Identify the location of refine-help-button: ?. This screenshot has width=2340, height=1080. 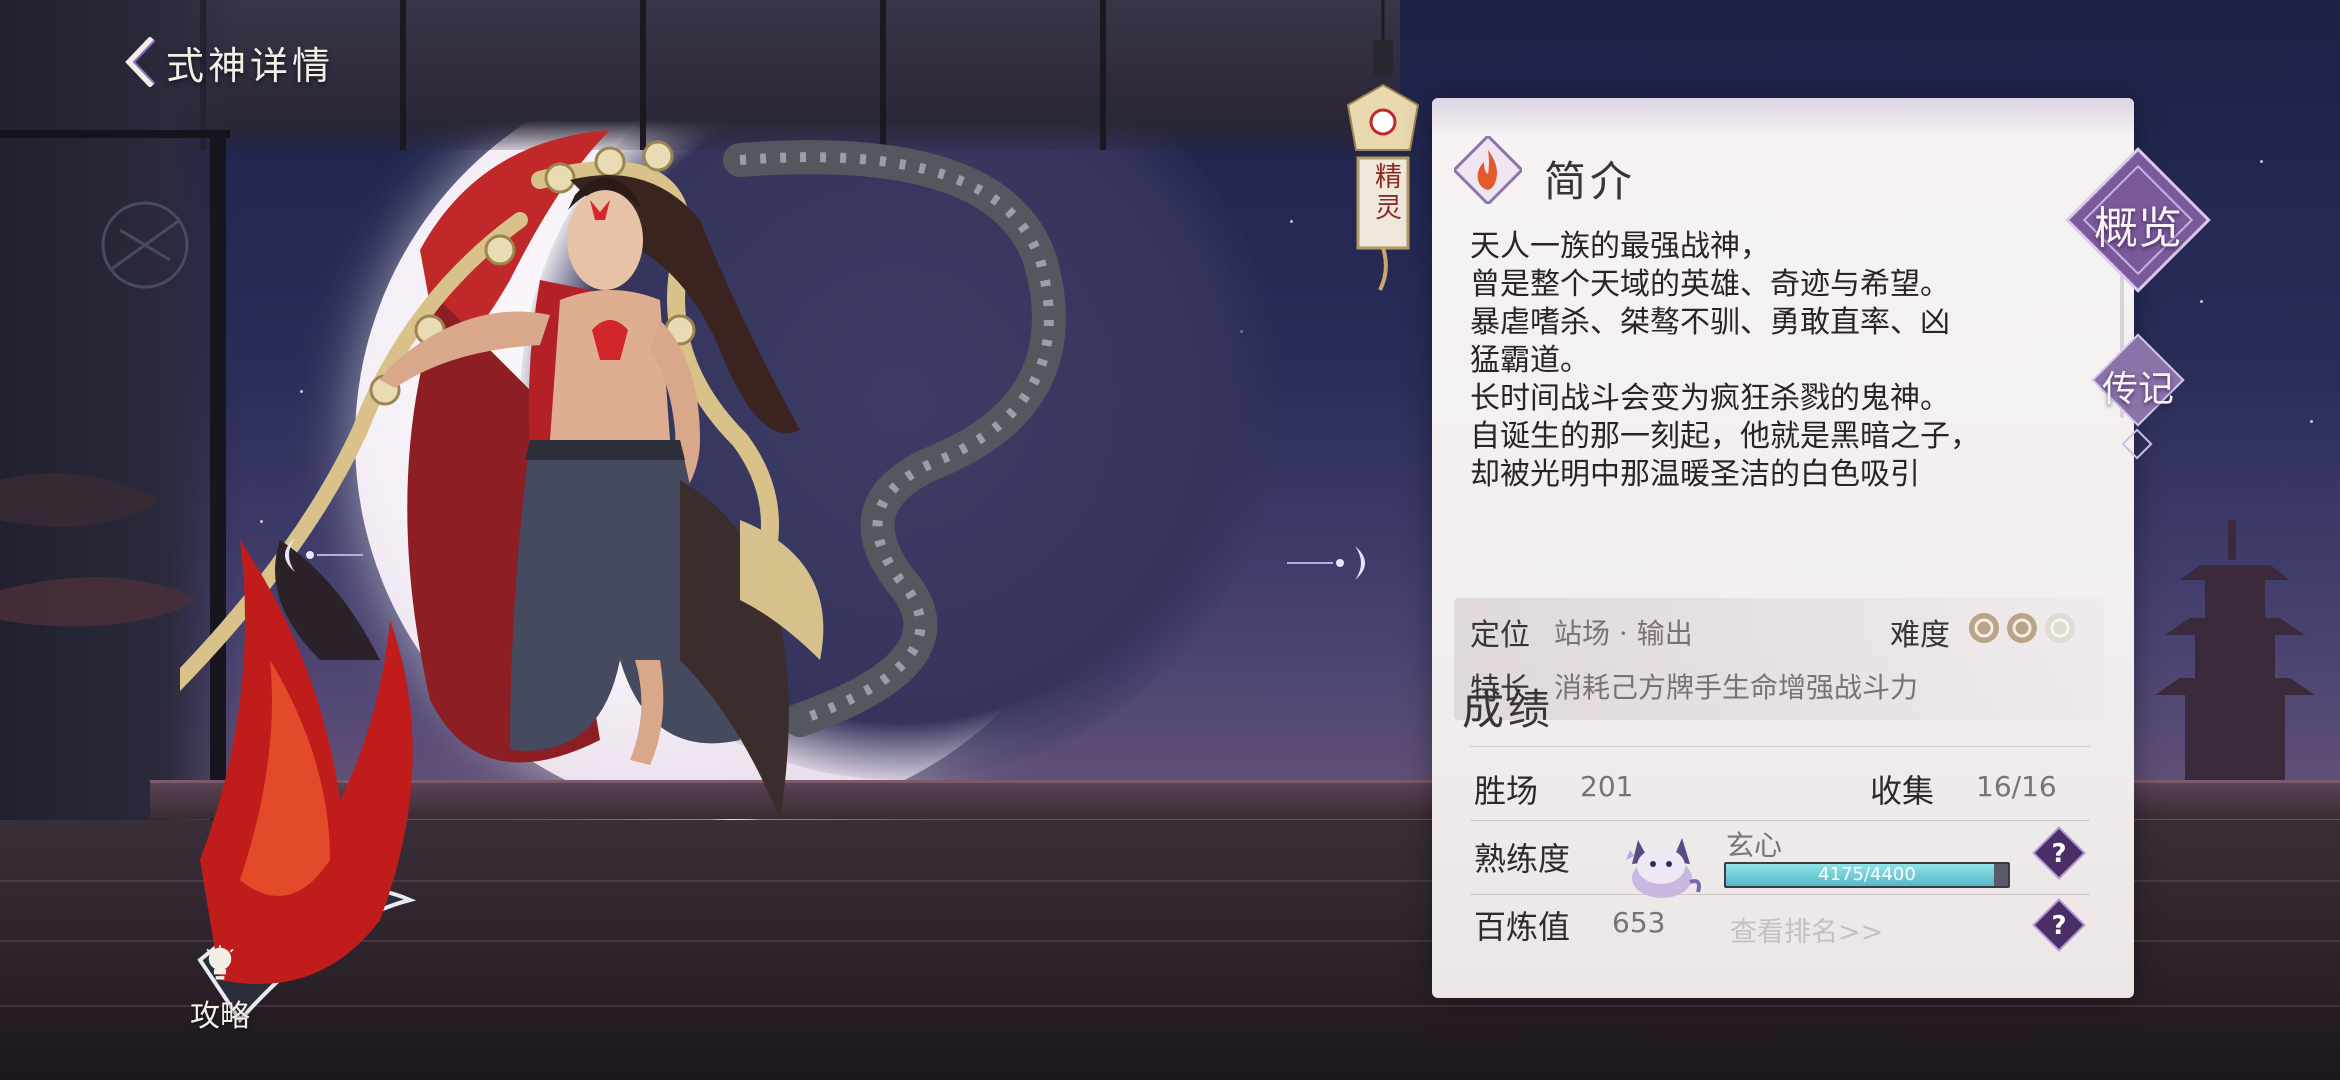
(2059, 925).